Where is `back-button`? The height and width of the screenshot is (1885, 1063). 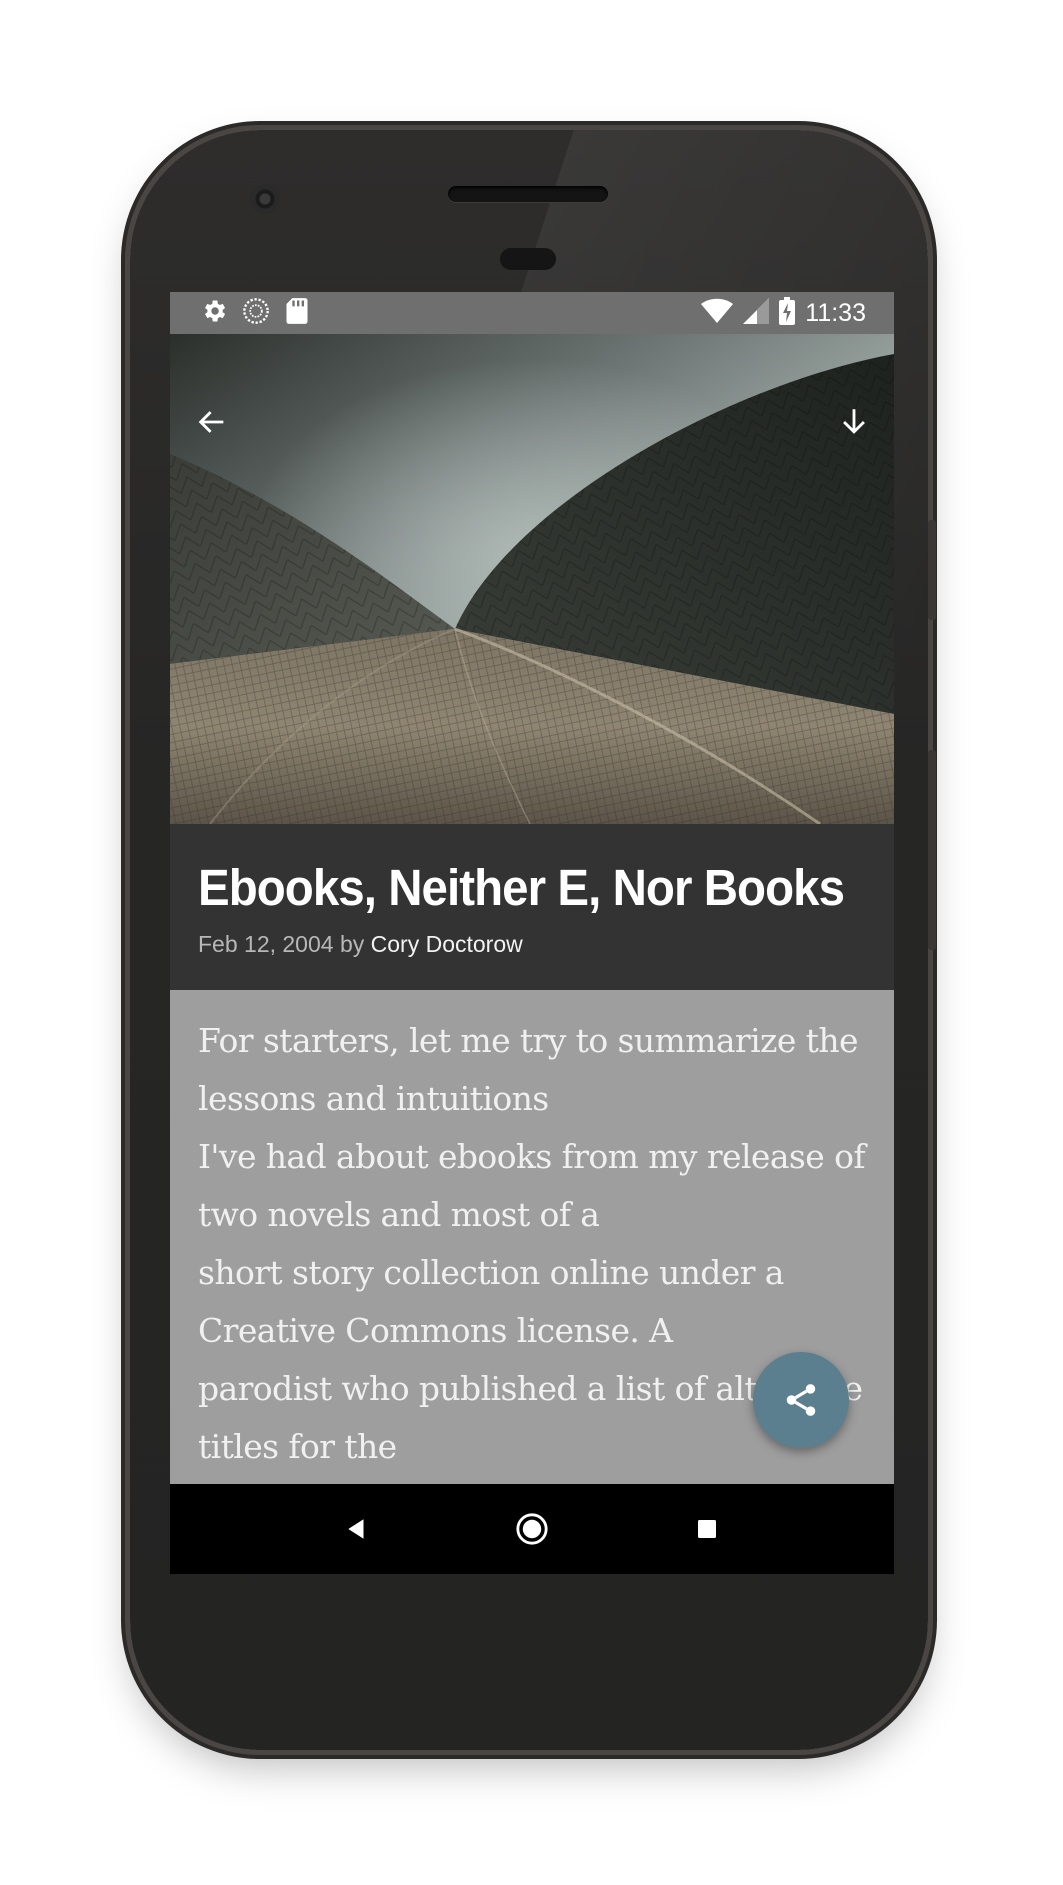 back-button is located at coordinates (212, 422).